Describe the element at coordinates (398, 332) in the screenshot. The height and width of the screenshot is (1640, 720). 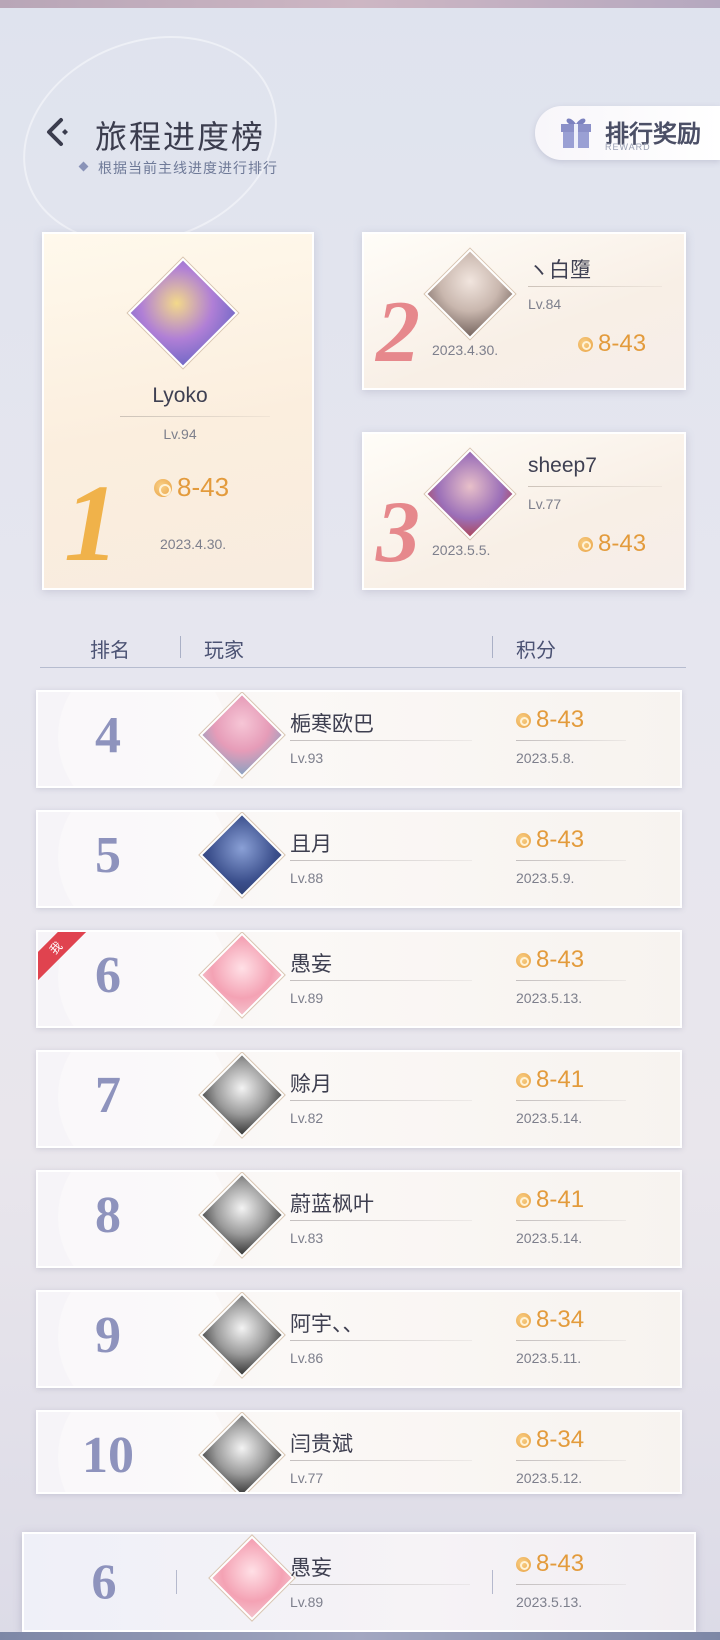
I see `rank-number: 2` at that location.